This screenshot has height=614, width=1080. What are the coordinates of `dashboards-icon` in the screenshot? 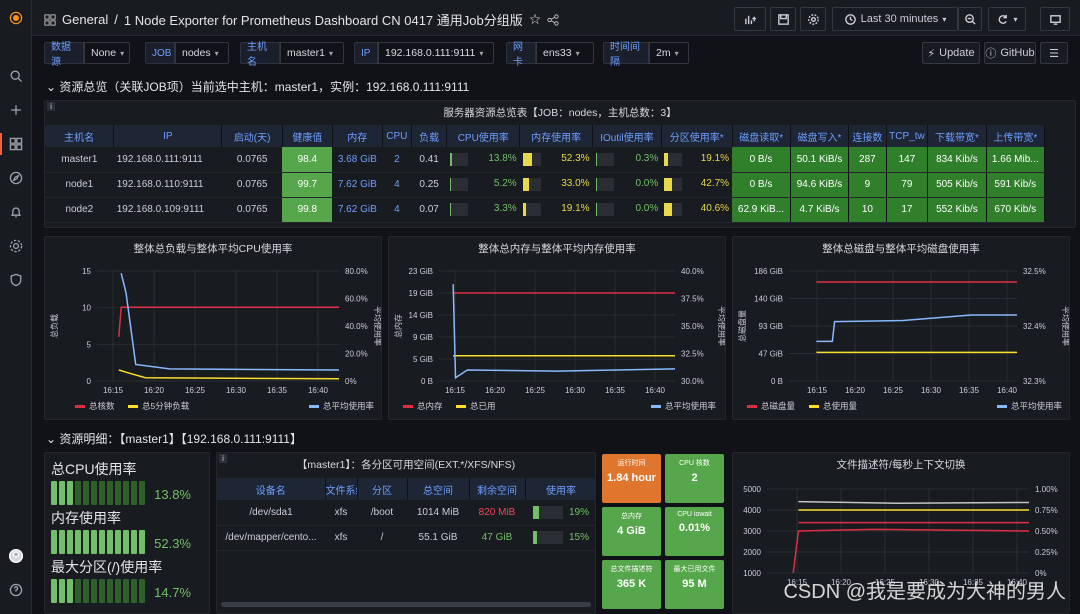 It's located at (16, 144).